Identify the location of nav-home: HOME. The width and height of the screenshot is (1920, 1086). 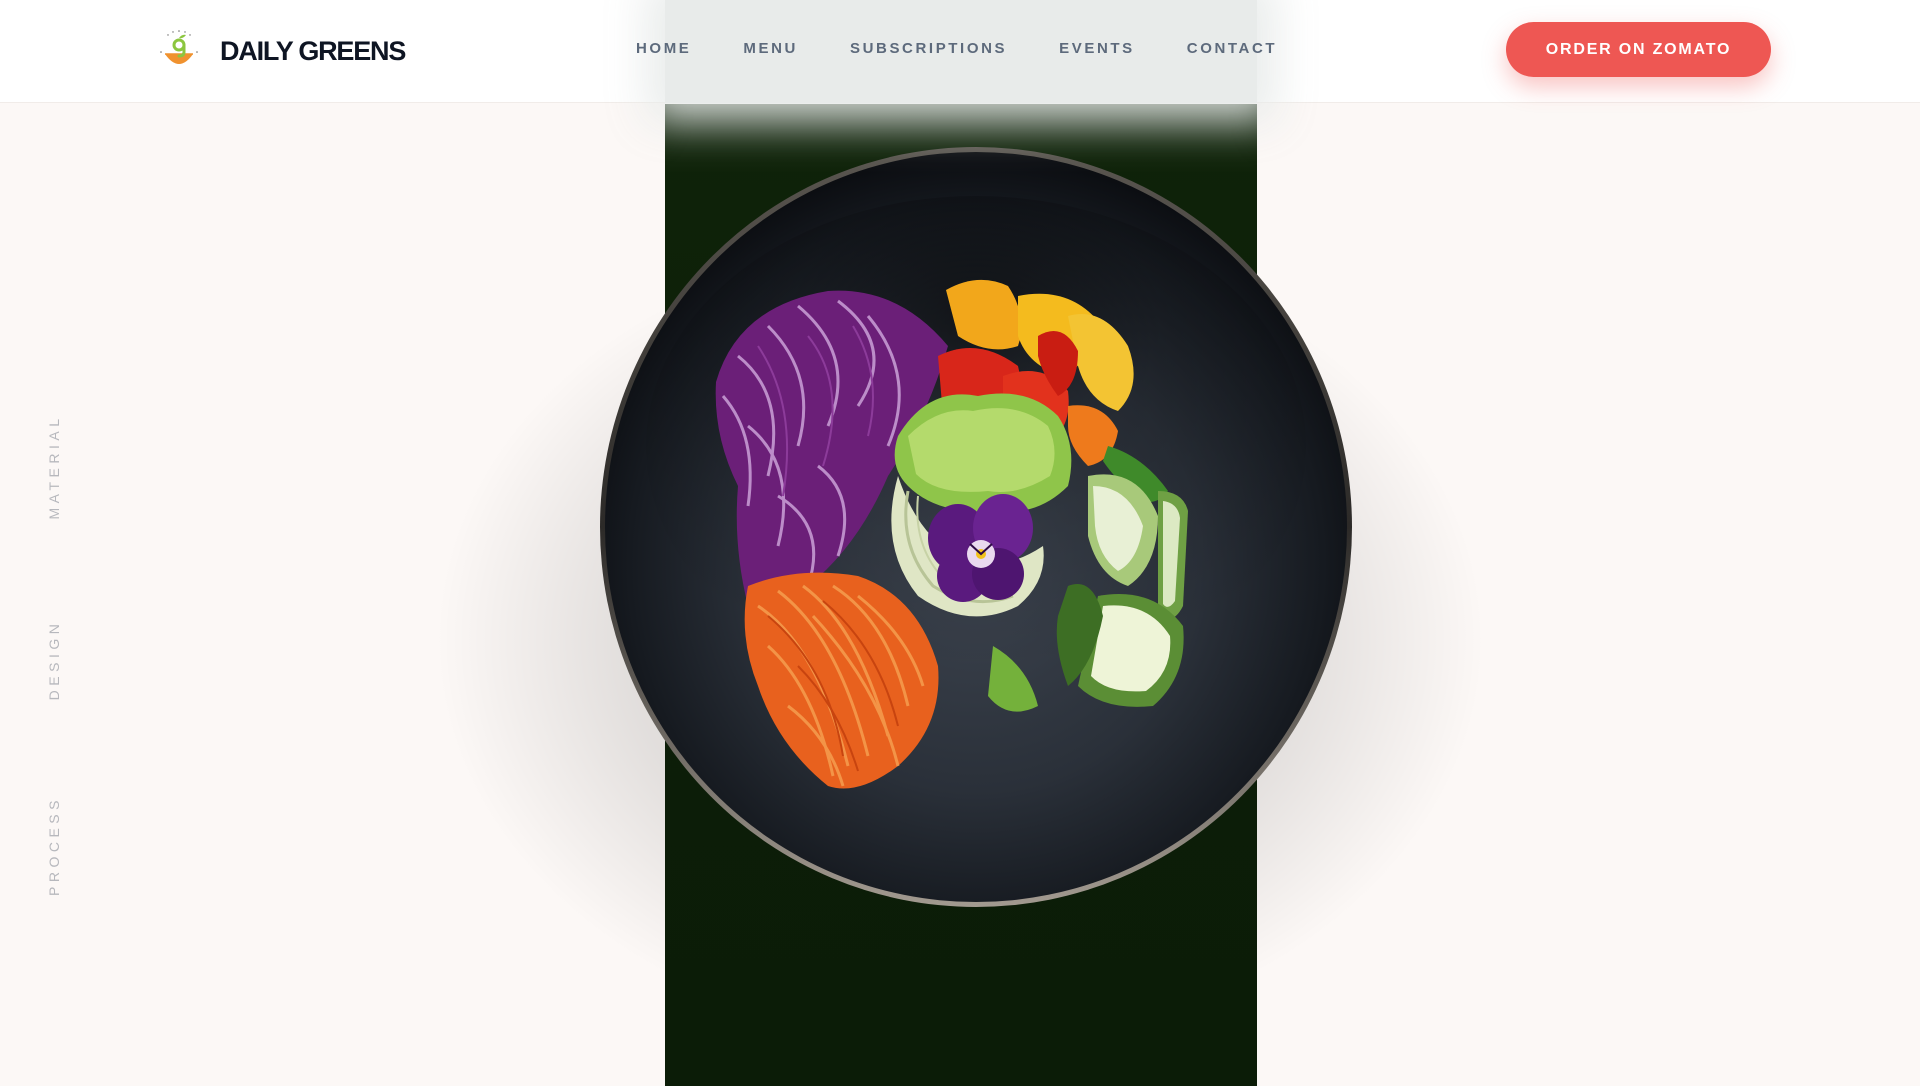
(663, 48).